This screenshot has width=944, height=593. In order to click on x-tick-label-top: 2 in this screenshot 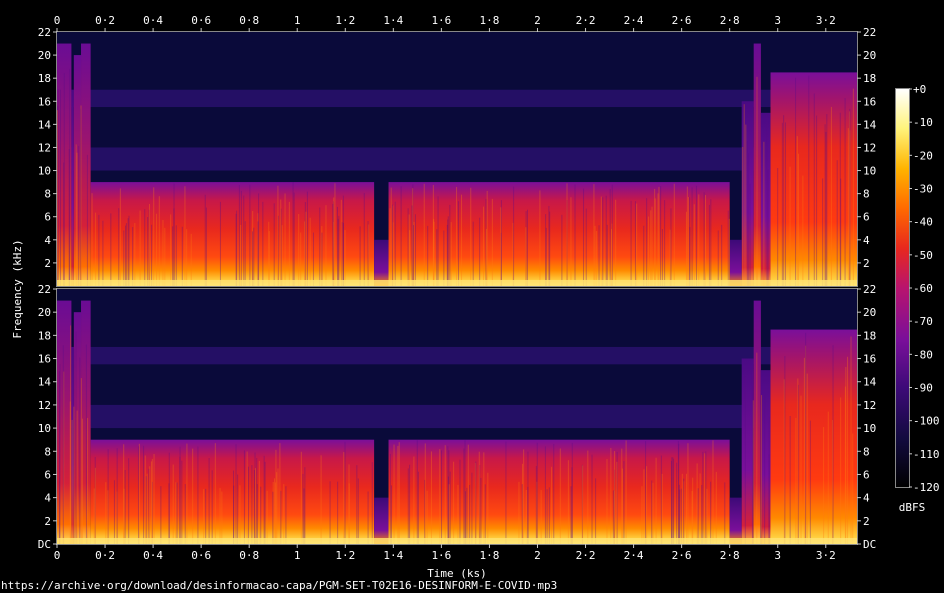, I will do `click(537, 20)`.